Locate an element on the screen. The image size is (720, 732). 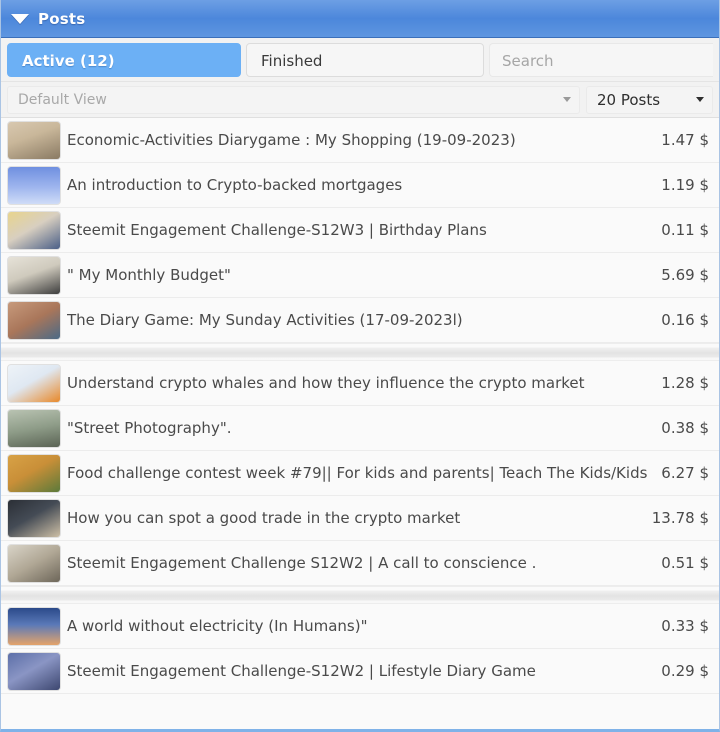
person-indoors-photo is located at coordinates (34, 563).